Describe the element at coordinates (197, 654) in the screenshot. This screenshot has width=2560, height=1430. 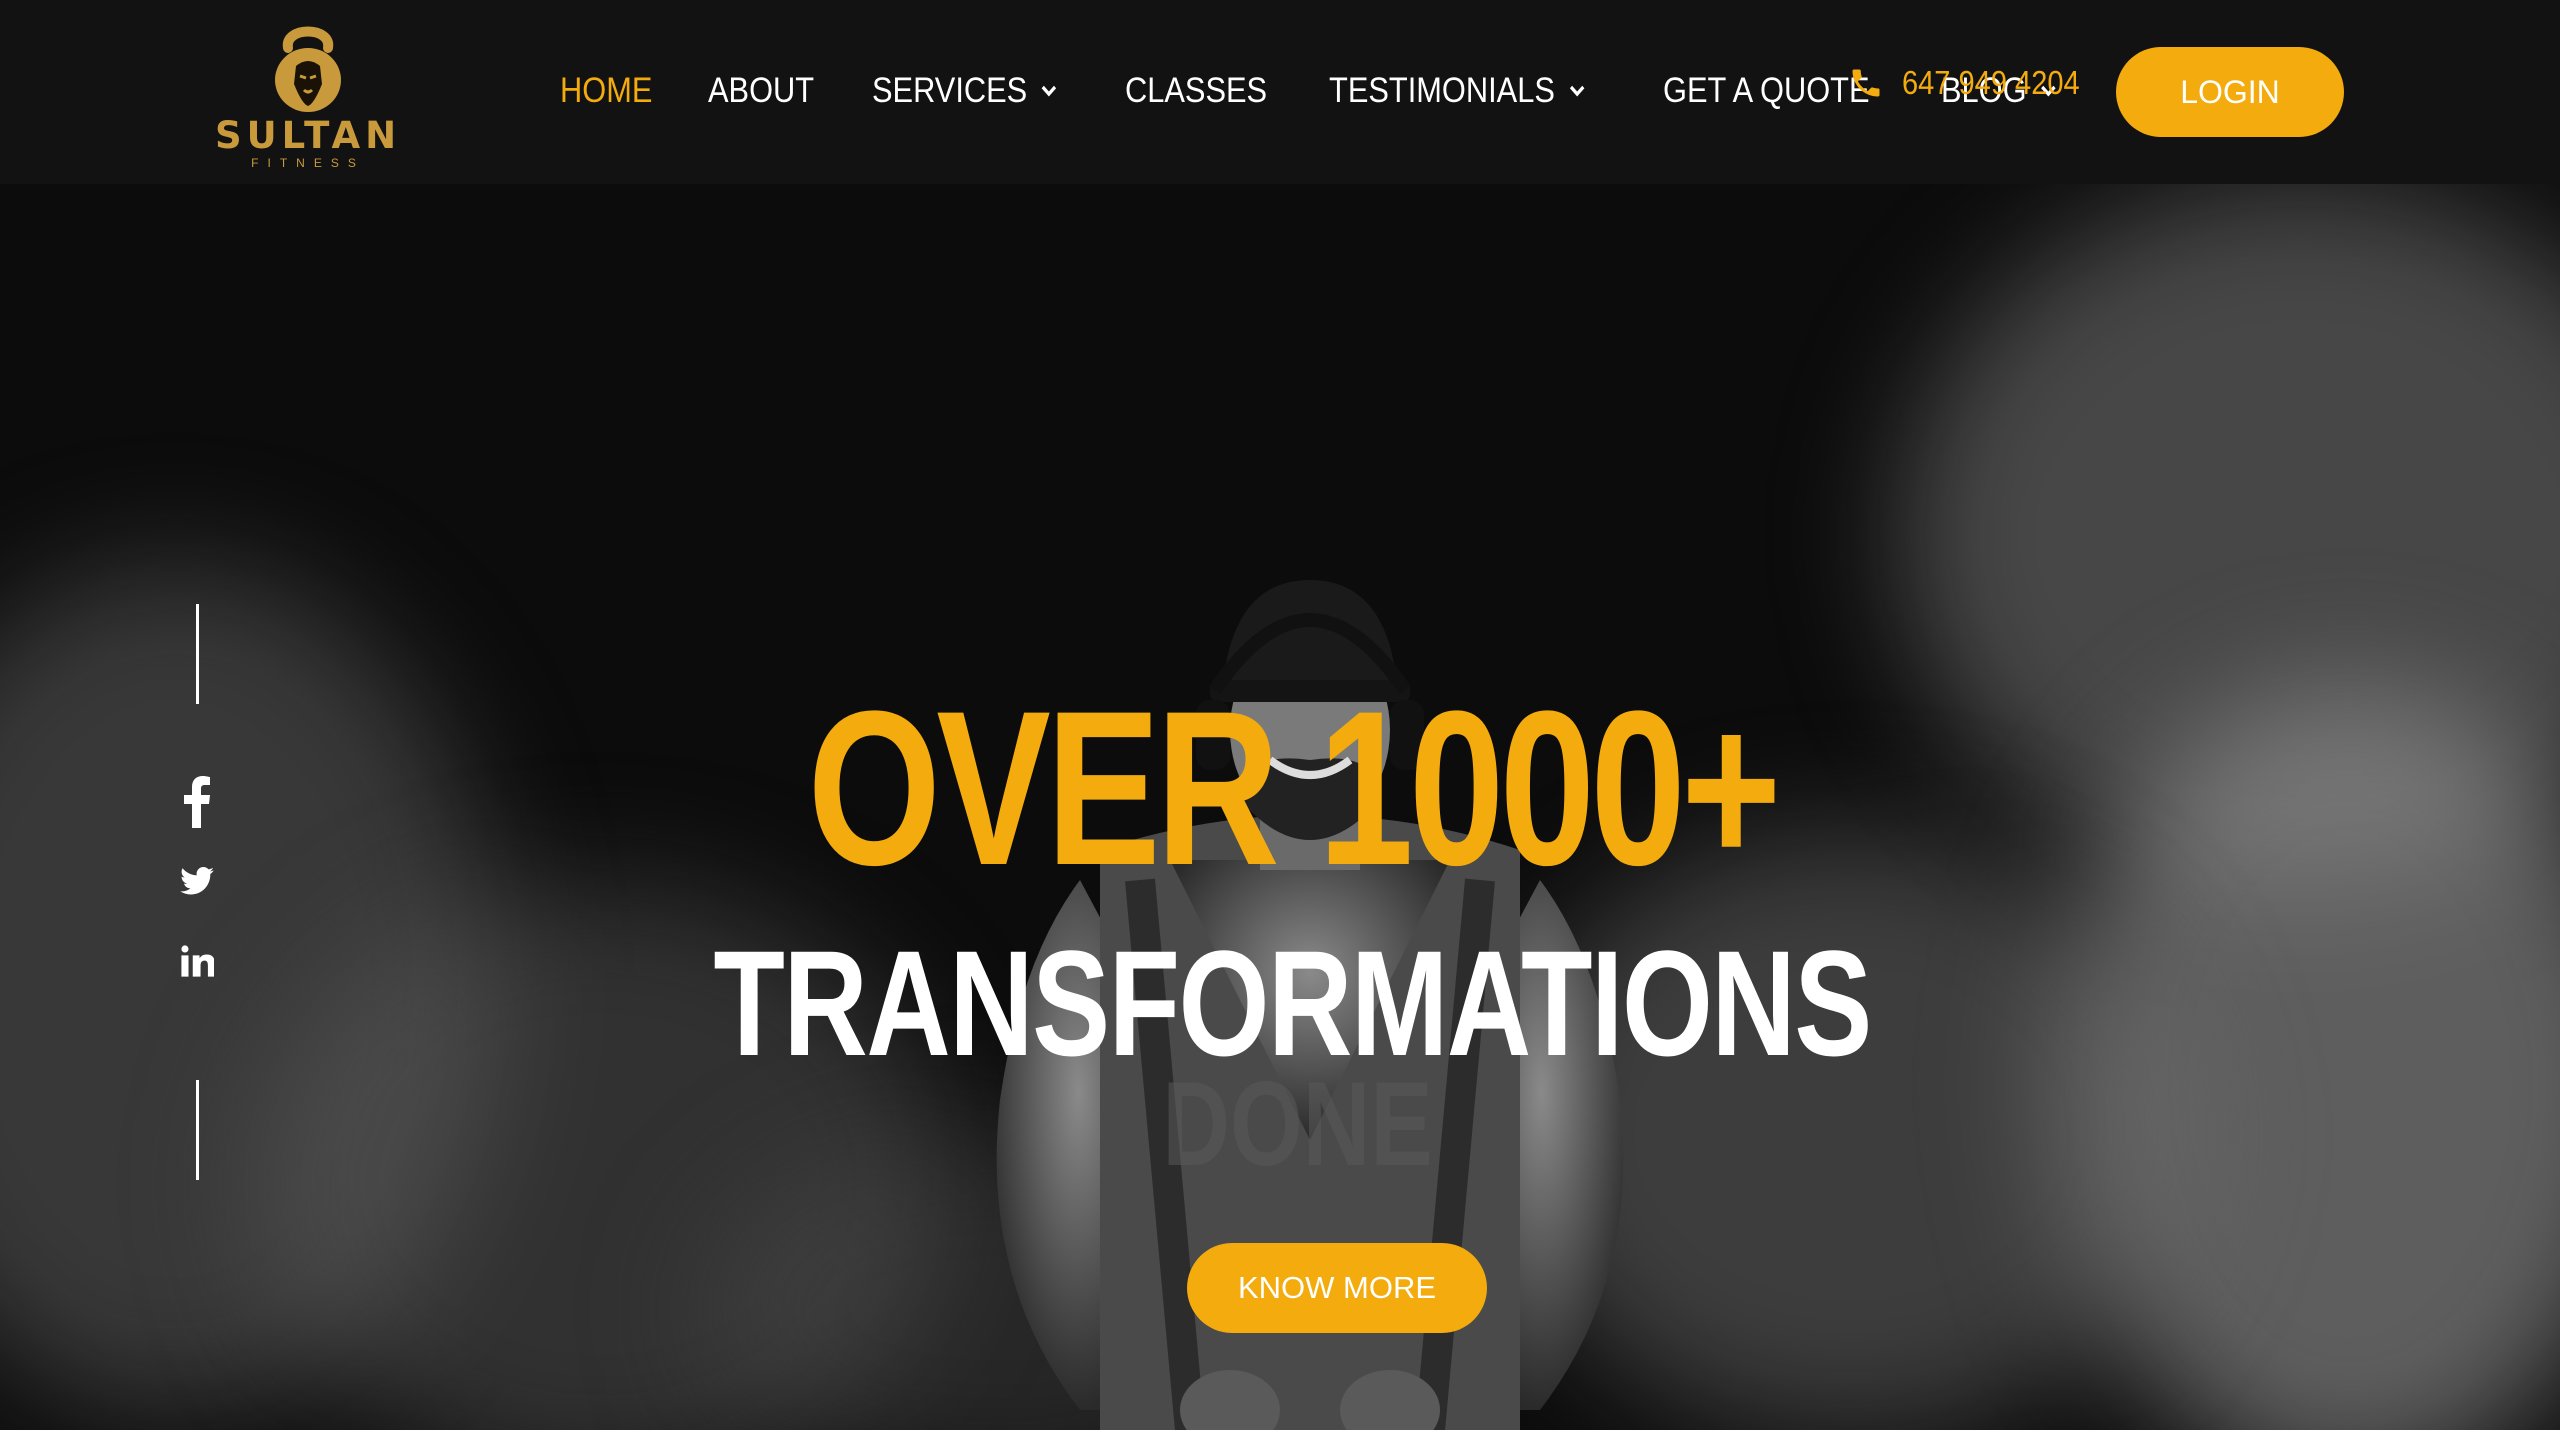
I see `social-divider-top` at that location.